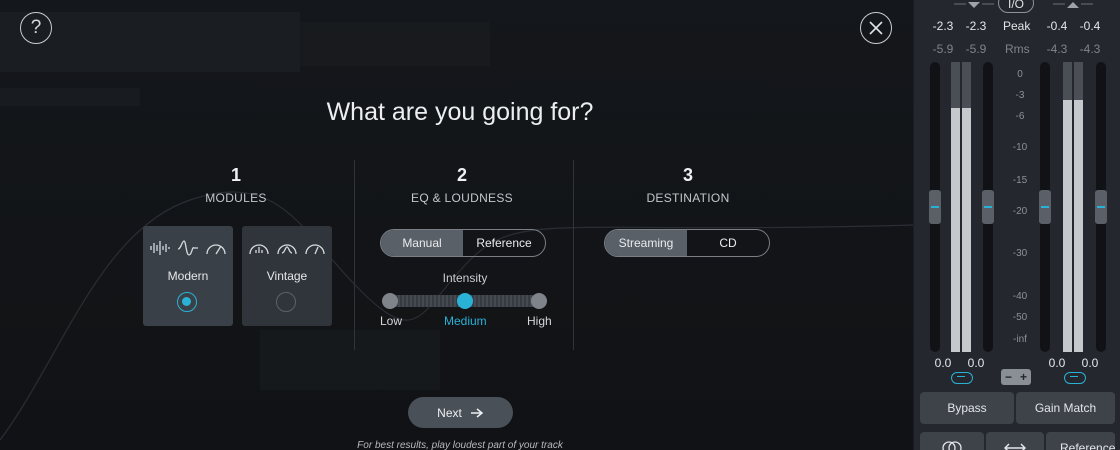  What do you see at coordinates (1015, 441) in the screenshot?
I see `swap-channels-button` at bounding box center [1015, 441].